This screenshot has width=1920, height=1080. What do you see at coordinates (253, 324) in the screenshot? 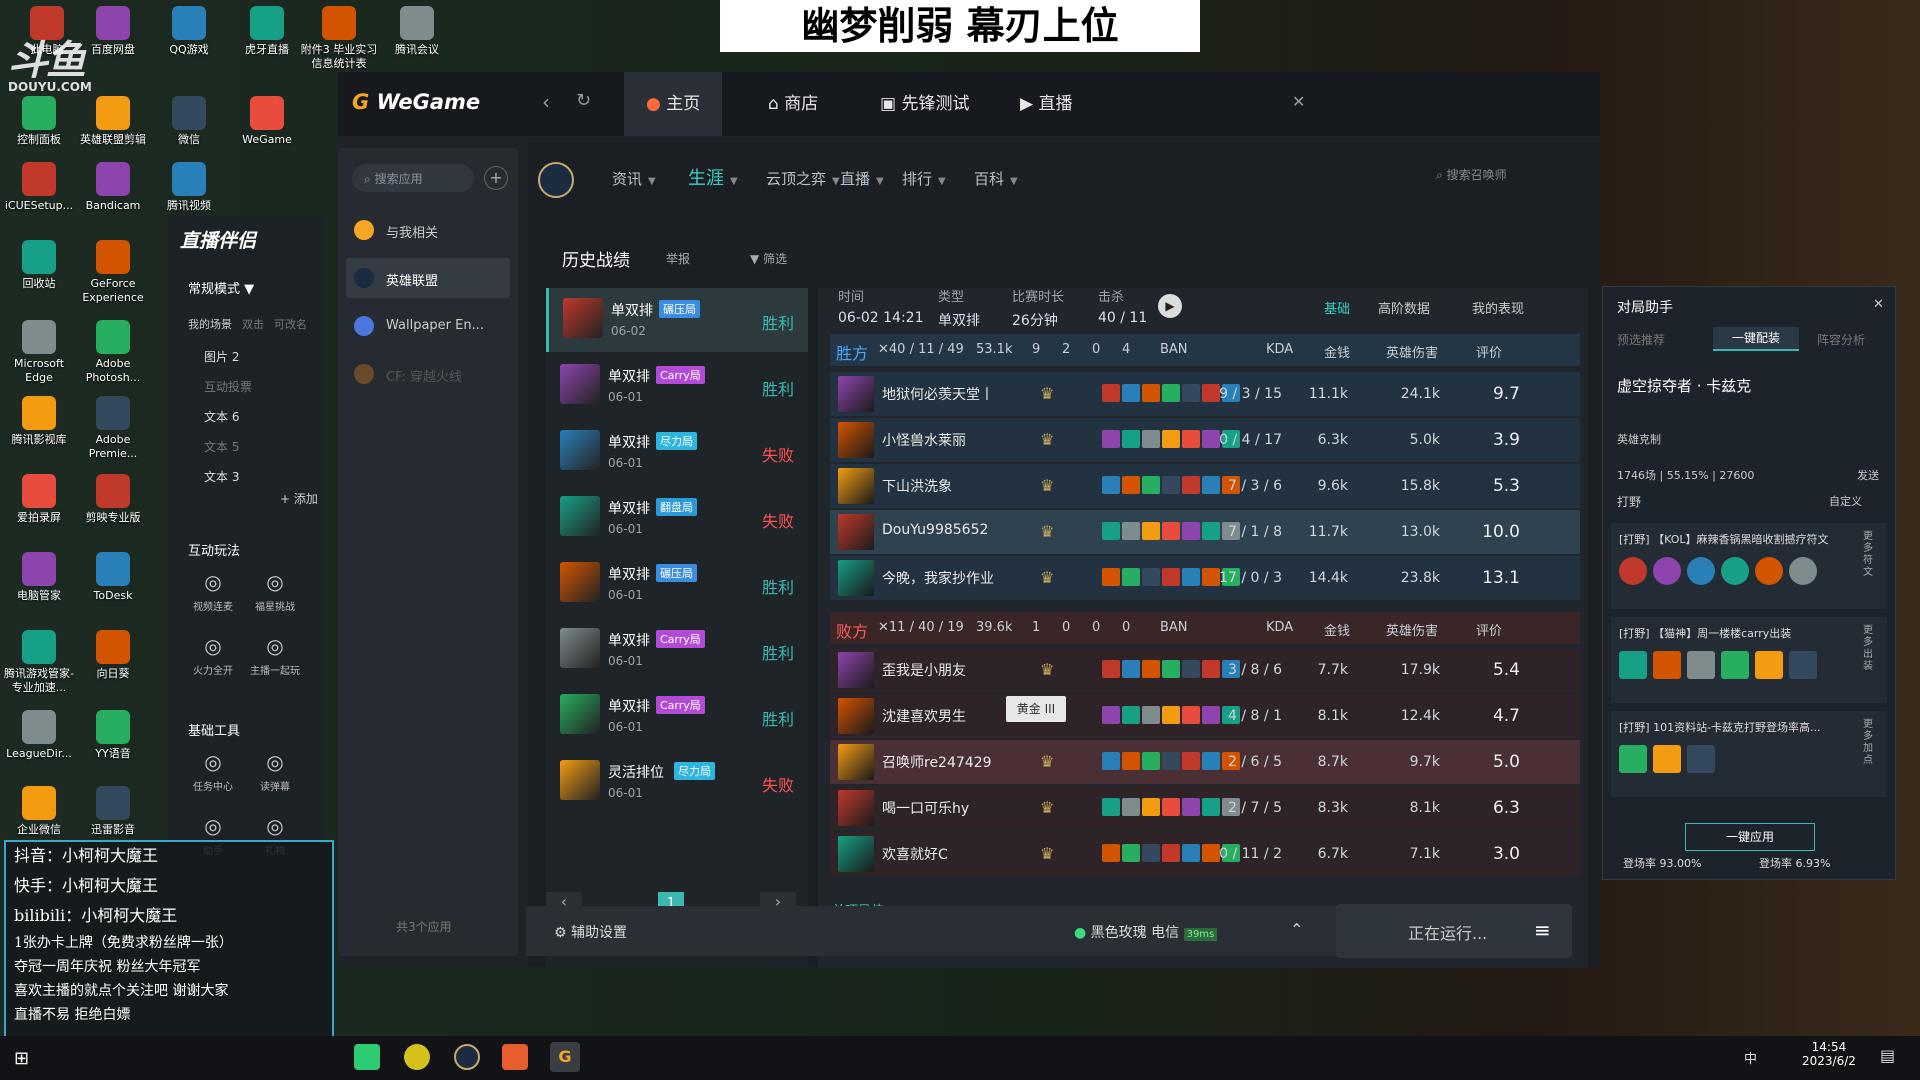
I see `scene-tab: 双击` at bounding box center [253, 324].